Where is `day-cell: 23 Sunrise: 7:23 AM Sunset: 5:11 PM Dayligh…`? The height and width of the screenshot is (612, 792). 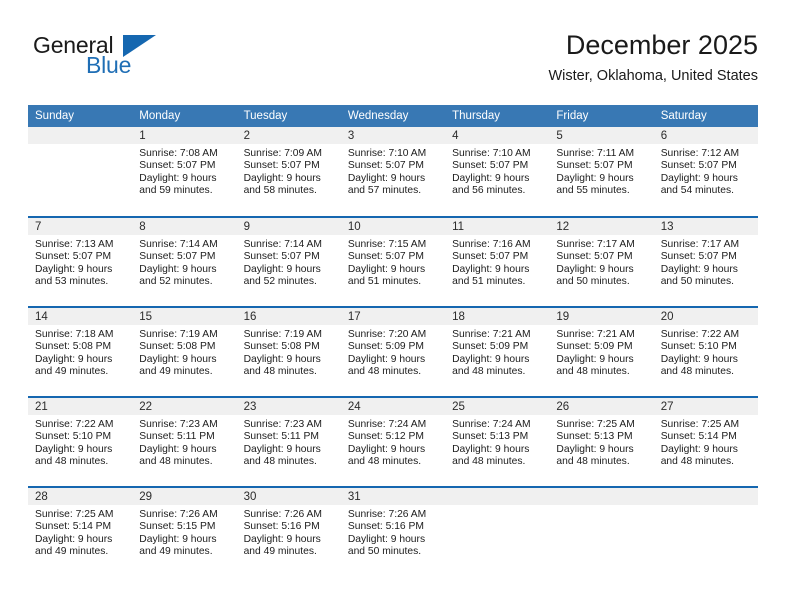
day-cell: 23 Sunrise: 7:23 AM Sunset: 5:11 PM Dayligh… is located at coordinates (288, 441).